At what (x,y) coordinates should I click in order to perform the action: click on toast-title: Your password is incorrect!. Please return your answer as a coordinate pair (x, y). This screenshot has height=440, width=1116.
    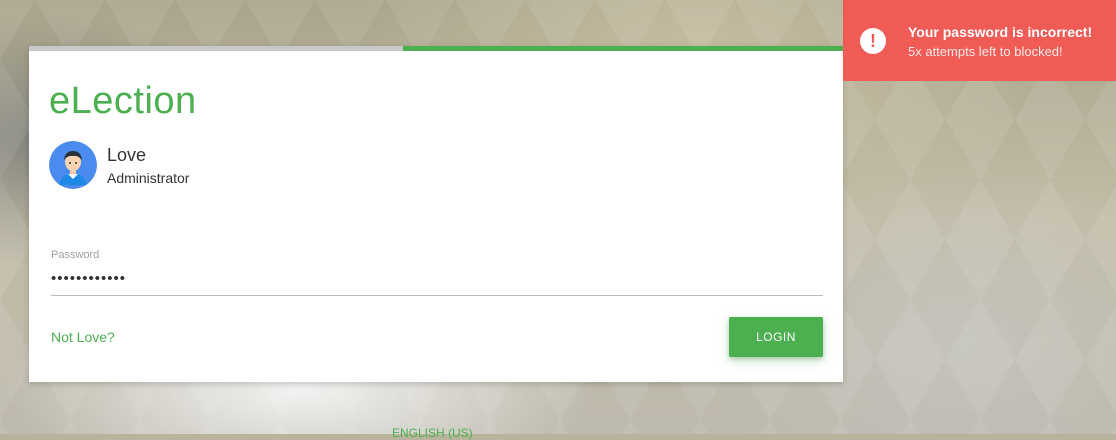
    Looking at the image, I should click on (1000, 32).